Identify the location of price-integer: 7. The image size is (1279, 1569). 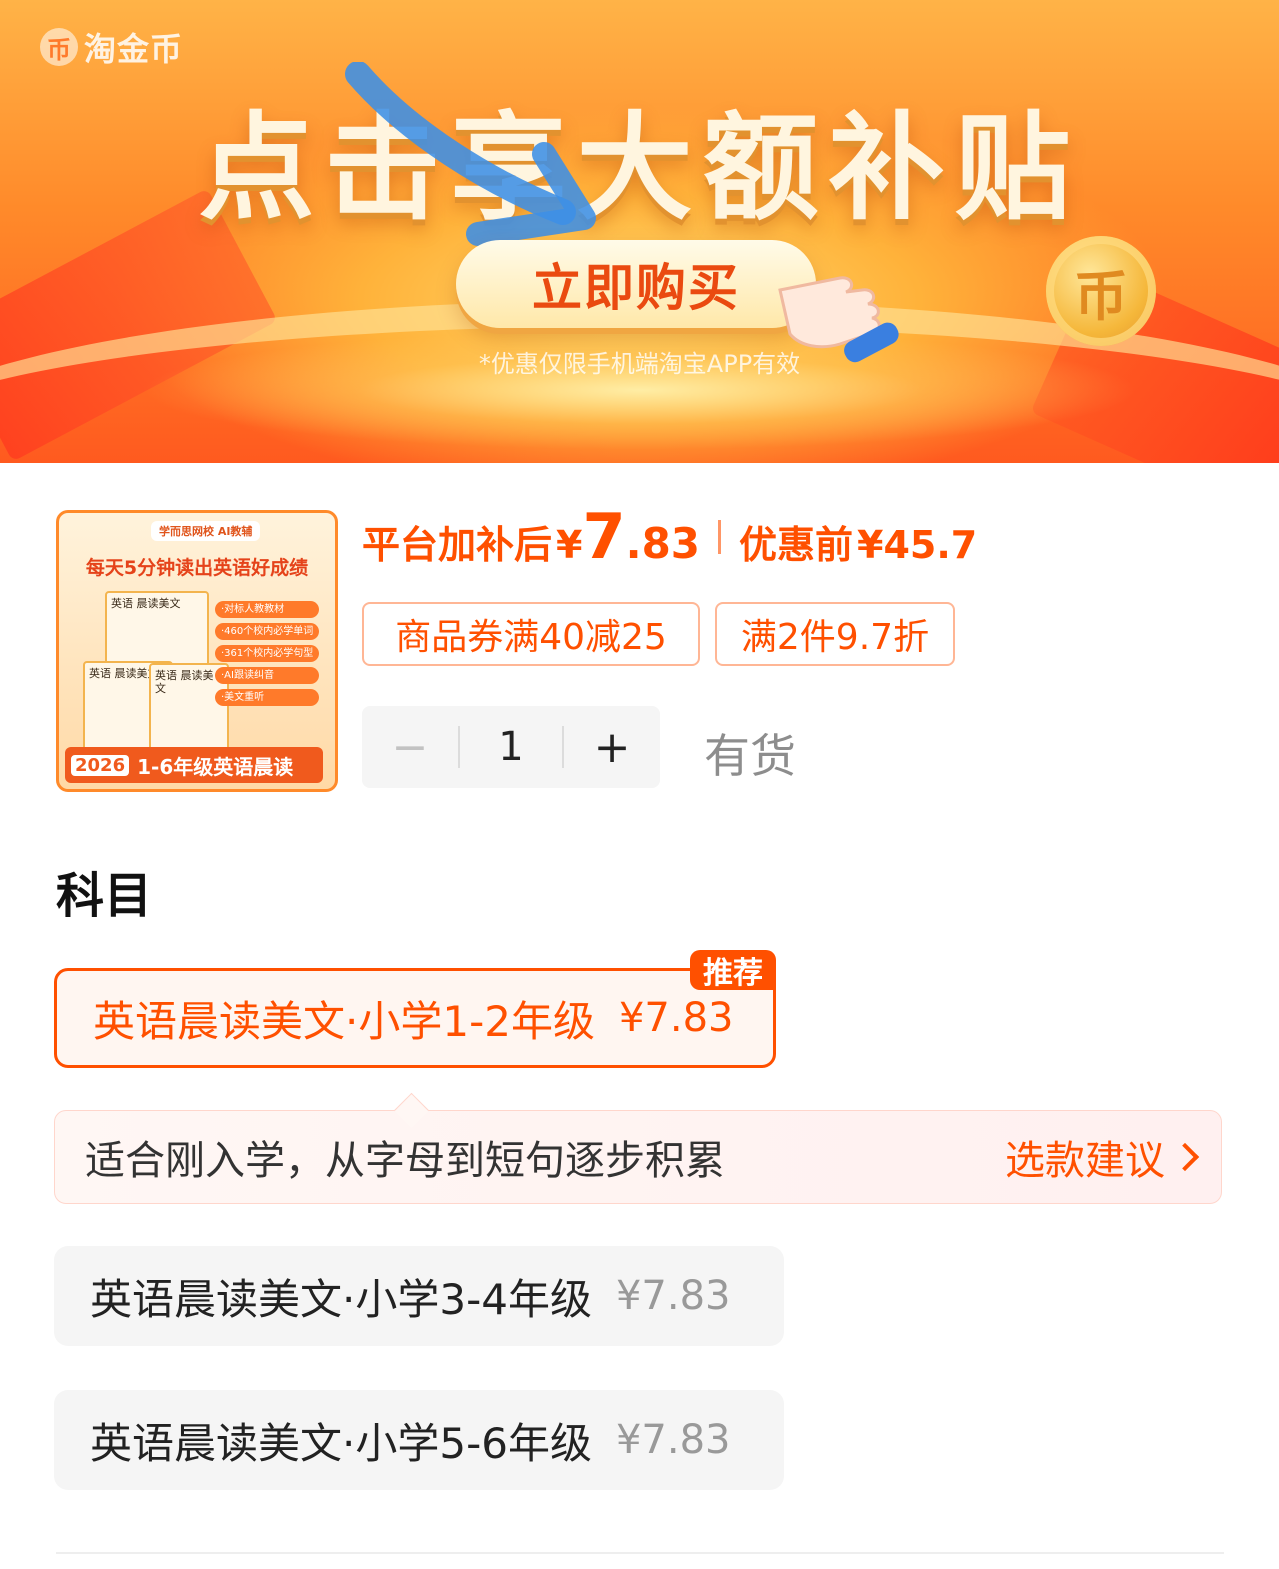
(604, 536).